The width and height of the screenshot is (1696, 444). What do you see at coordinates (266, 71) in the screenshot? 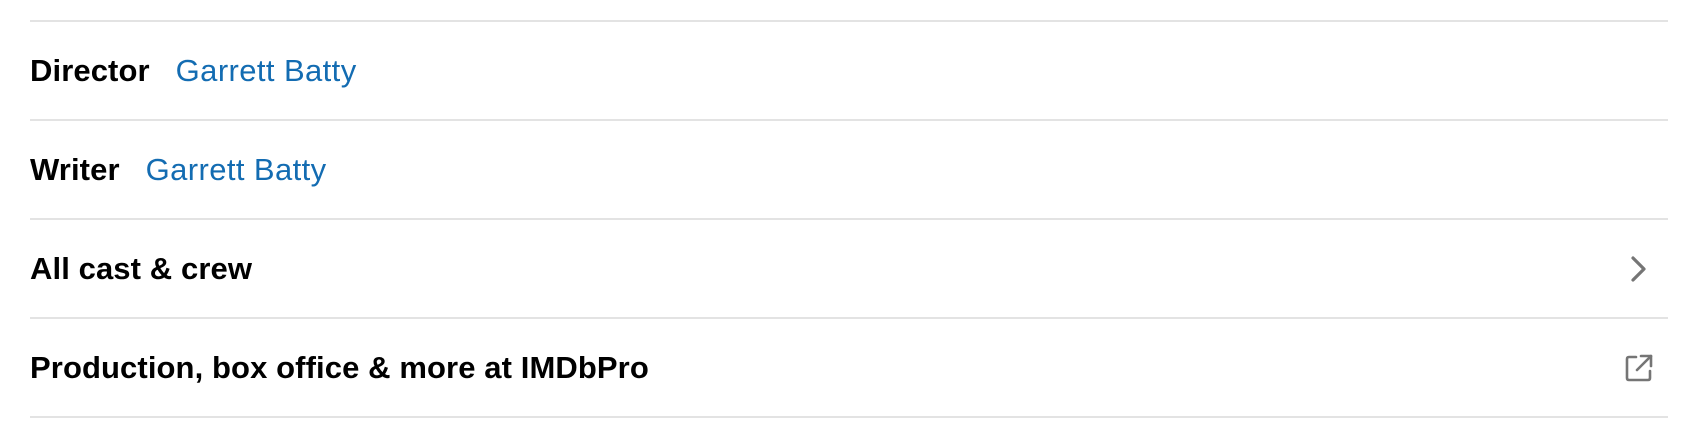
I see `director-name-link: Garrett Batty` at bounding box center [266, 71].